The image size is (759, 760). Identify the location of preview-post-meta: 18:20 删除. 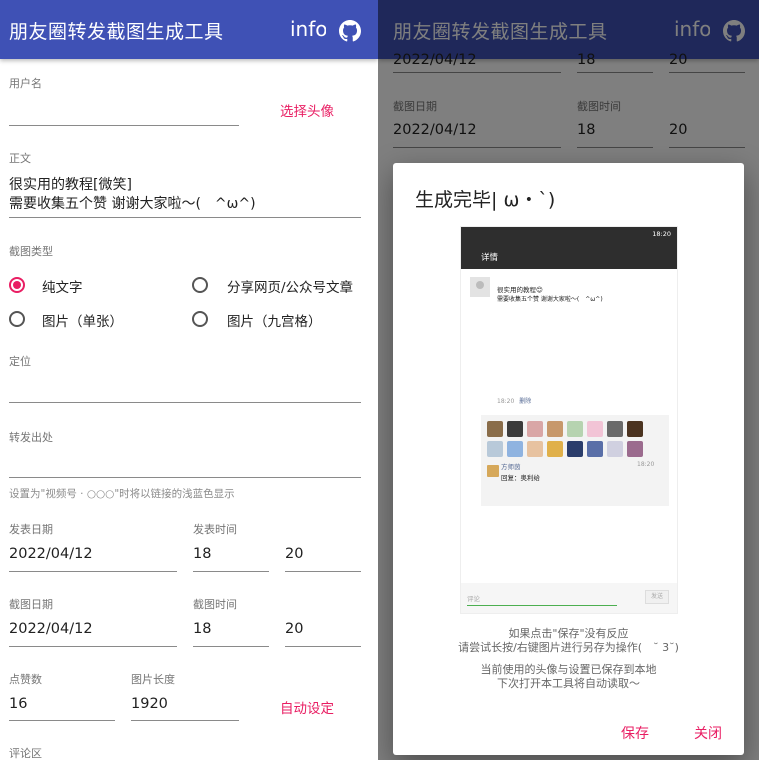
(514, 400).